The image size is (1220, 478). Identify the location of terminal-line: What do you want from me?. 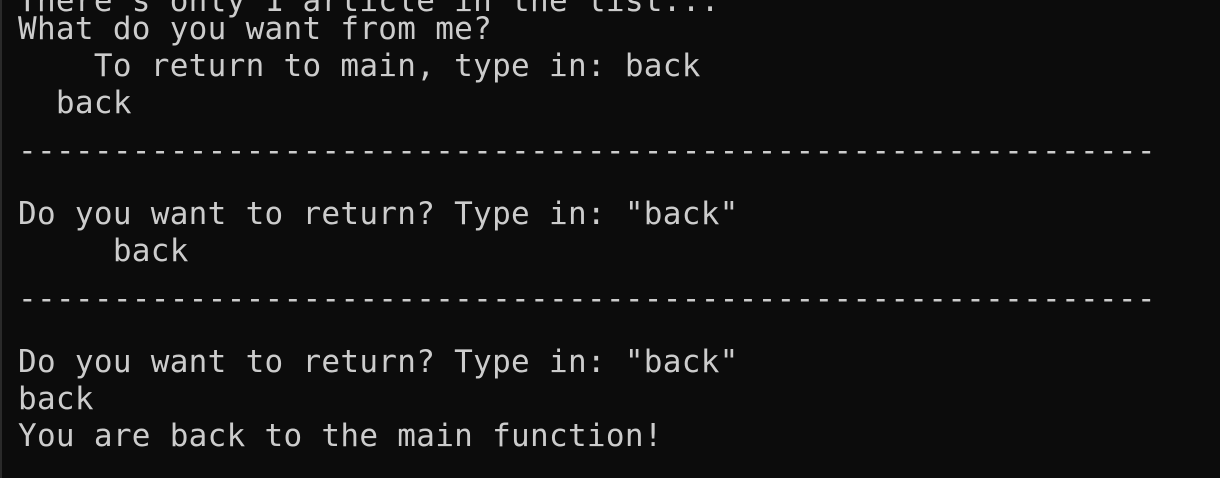
(255, 29).